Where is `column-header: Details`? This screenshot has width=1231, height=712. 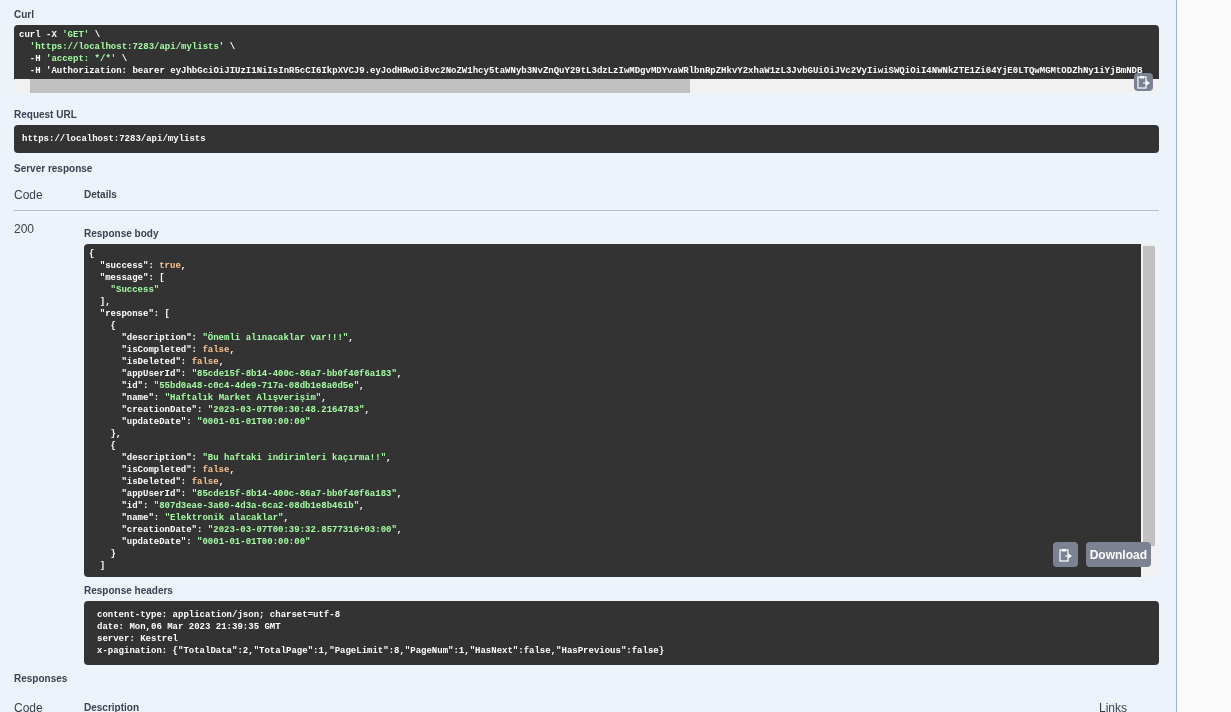 column-header: Details is located at coordinates (100, 194).